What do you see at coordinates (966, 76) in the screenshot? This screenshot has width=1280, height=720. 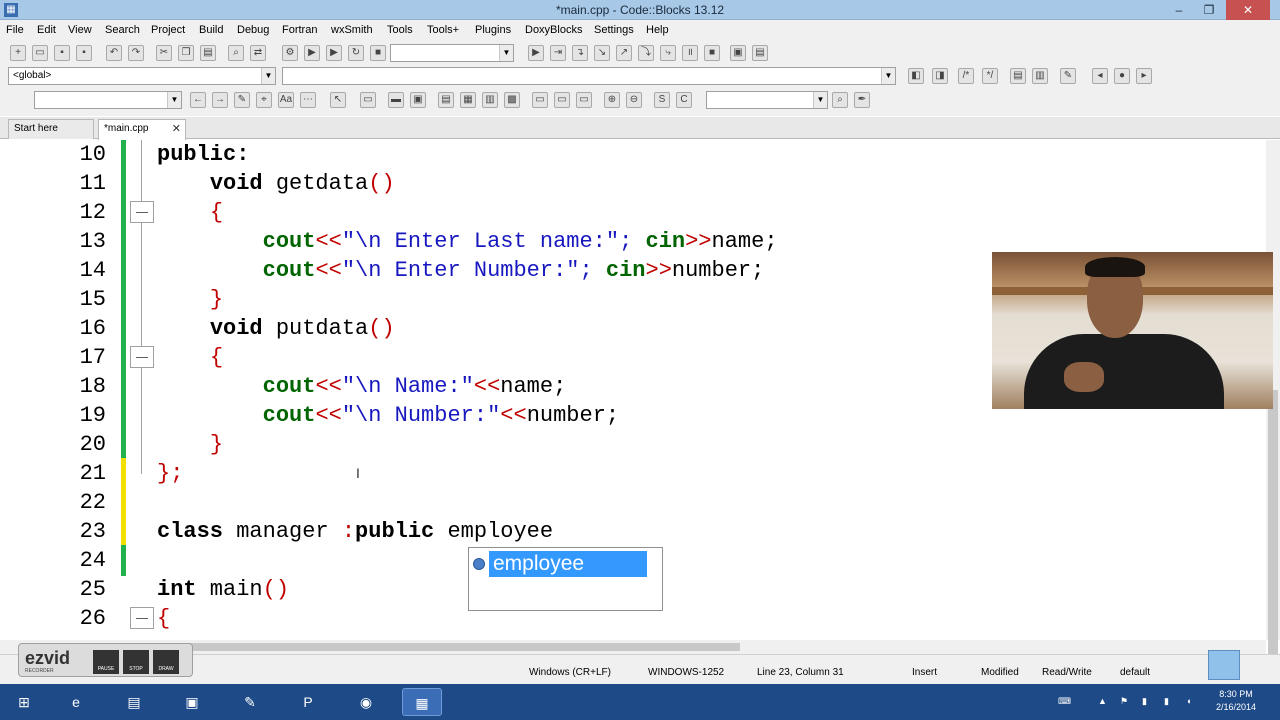 I see `comment-icon: /*` at bounding box center [966, 76].